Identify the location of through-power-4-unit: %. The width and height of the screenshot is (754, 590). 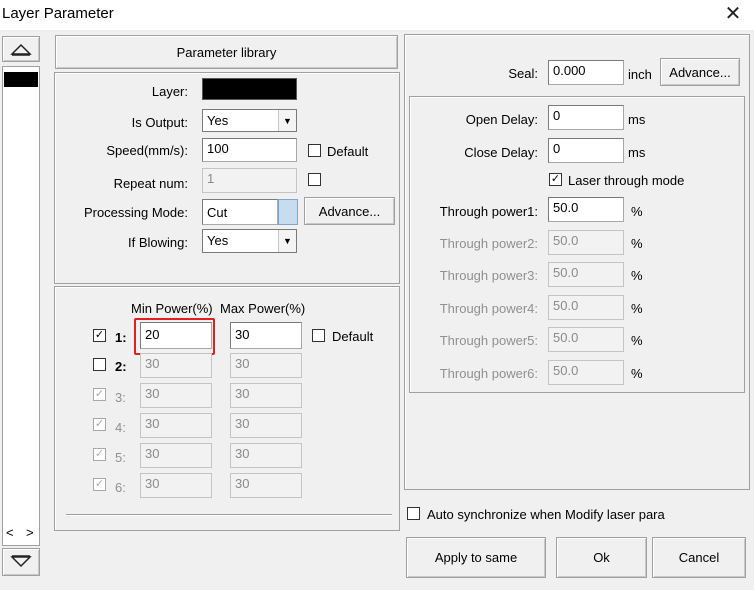
(637, 308).